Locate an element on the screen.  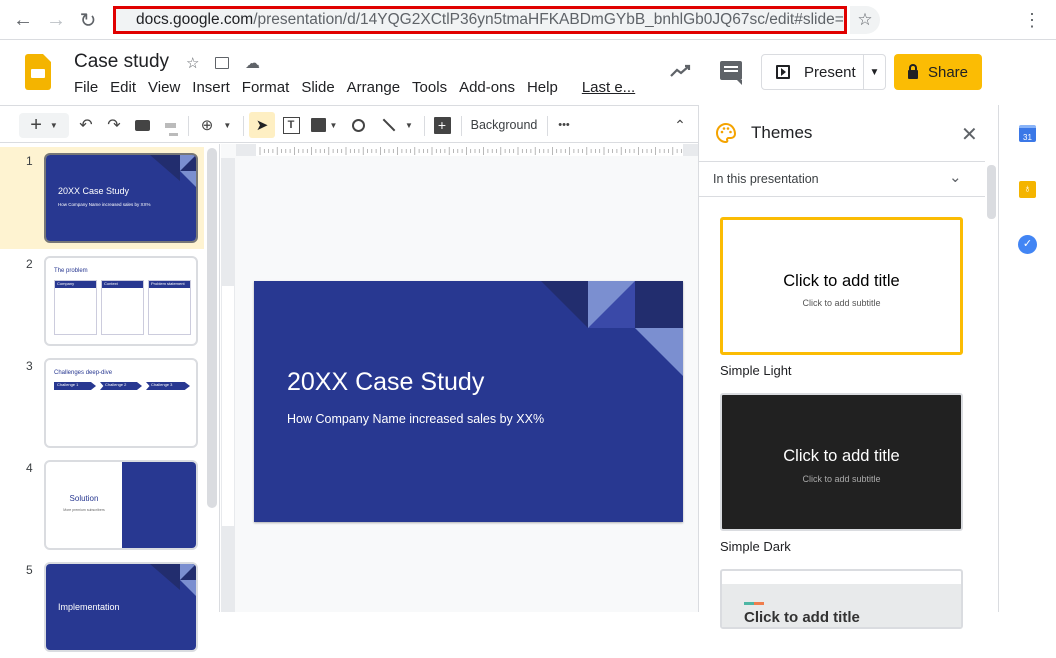
slide-number: 4 is located at coordinates (29, 468).